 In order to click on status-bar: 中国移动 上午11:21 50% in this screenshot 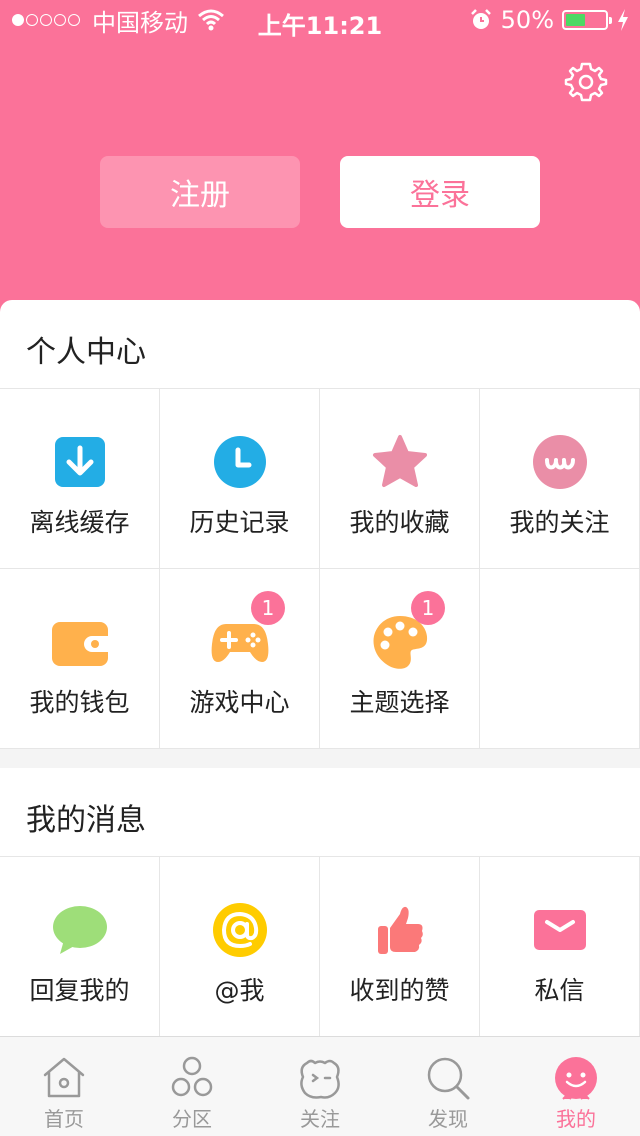, I will do `click(320, 20)`.